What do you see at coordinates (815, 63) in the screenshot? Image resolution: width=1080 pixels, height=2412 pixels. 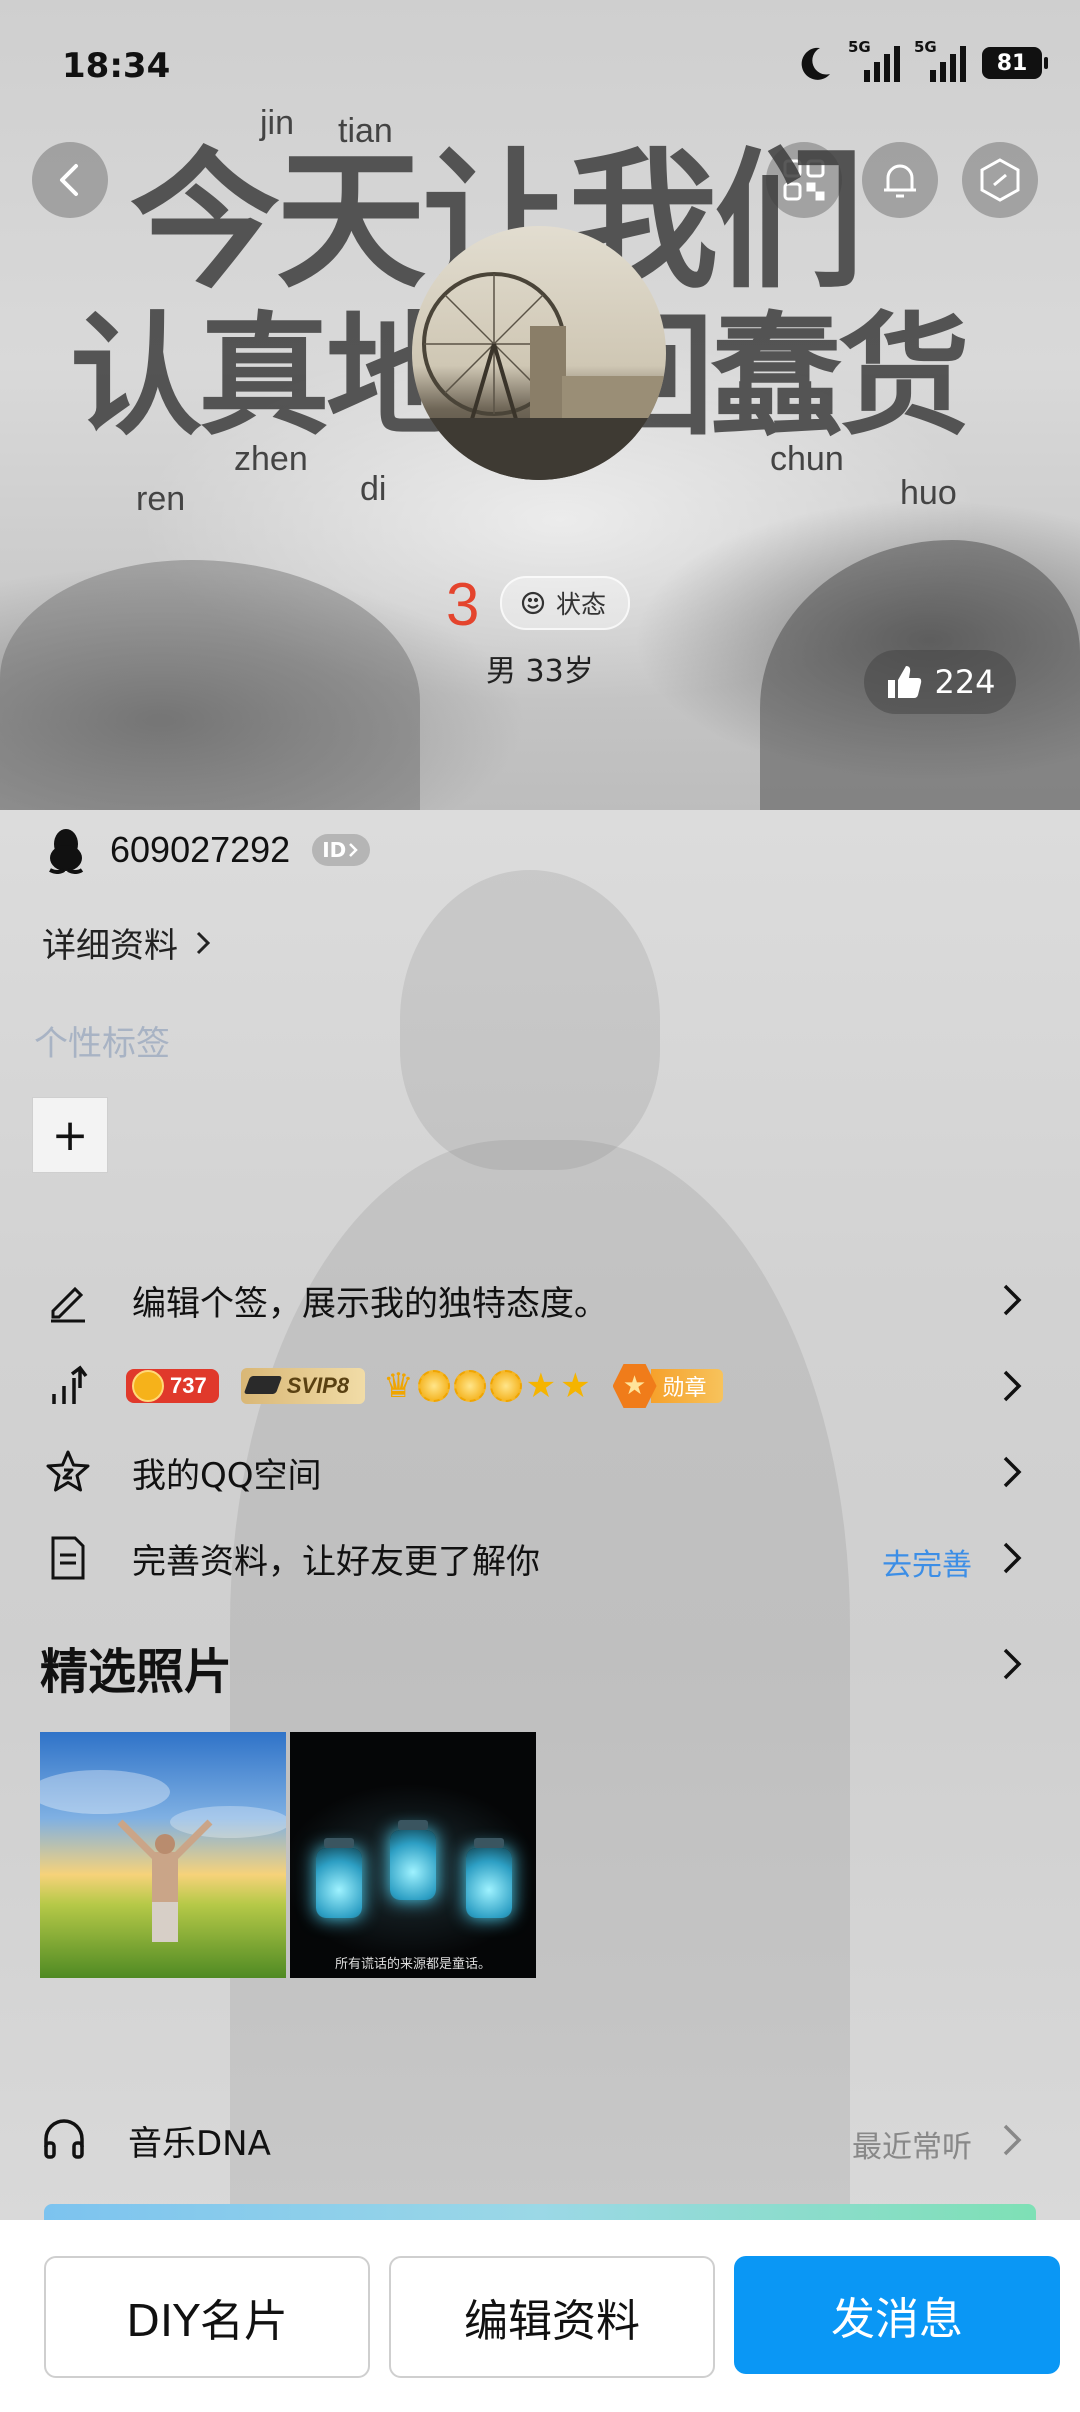 I see `moon-icon` at bounding box center [815, 63].